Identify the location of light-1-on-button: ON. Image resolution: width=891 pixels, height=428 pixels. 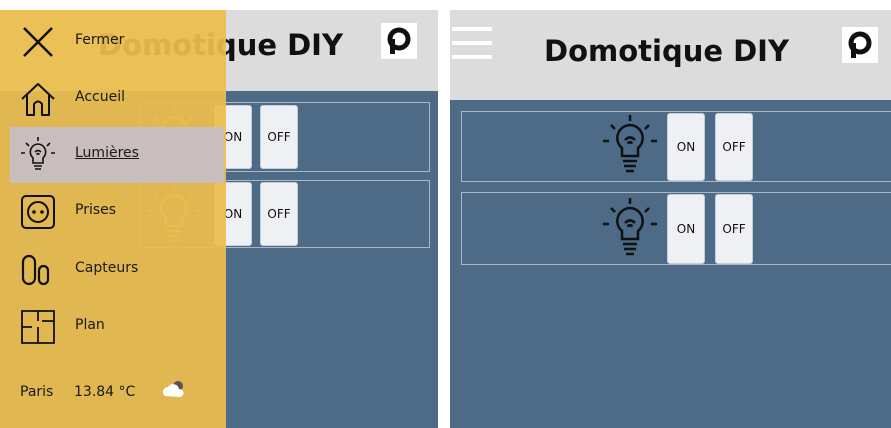
(686, 147).